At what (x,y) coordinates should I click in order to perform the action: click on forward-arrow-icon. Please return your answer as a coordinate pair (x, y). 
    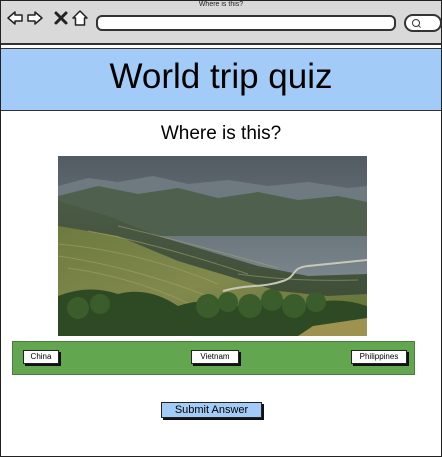
    Looking at the image, I should click on (35, 18).